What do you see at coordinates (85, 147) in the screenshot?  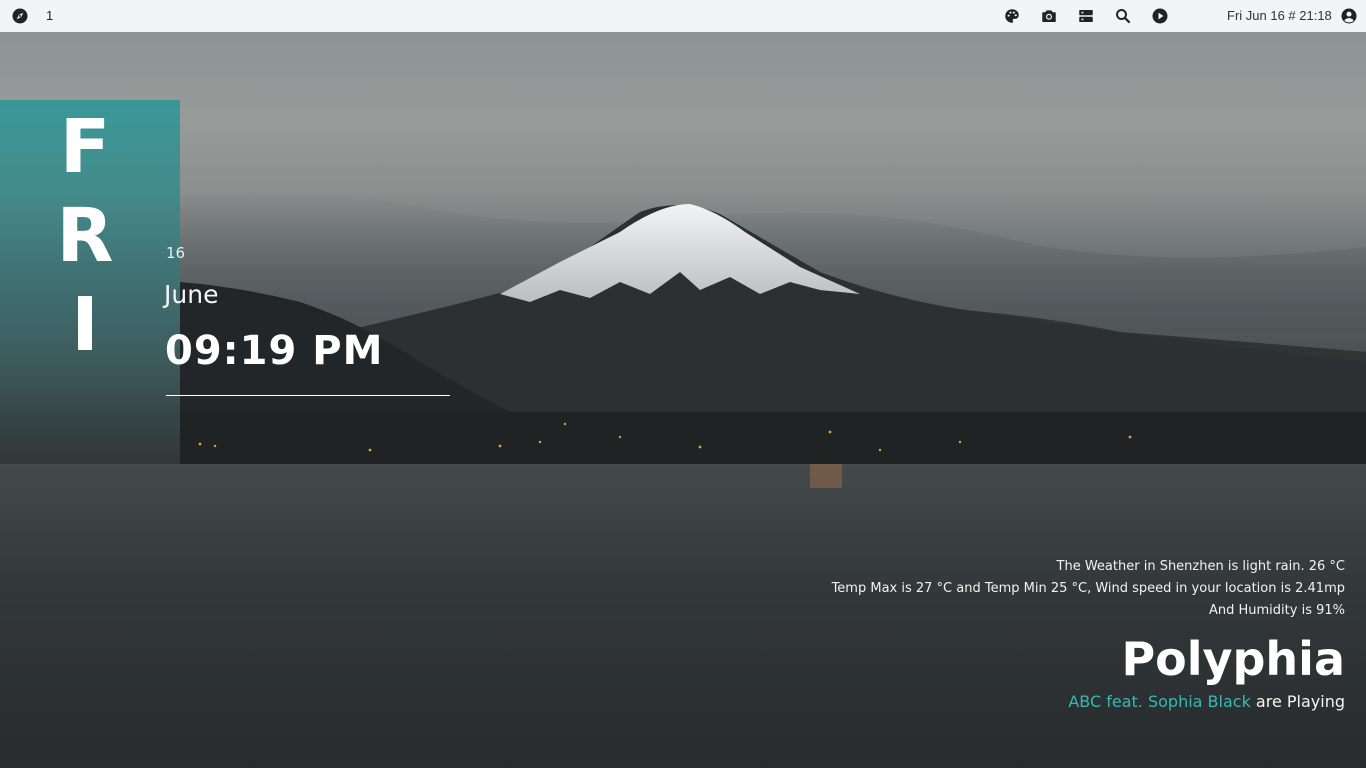 I see `day-letter-1: F` at bounding box center [85, 147].